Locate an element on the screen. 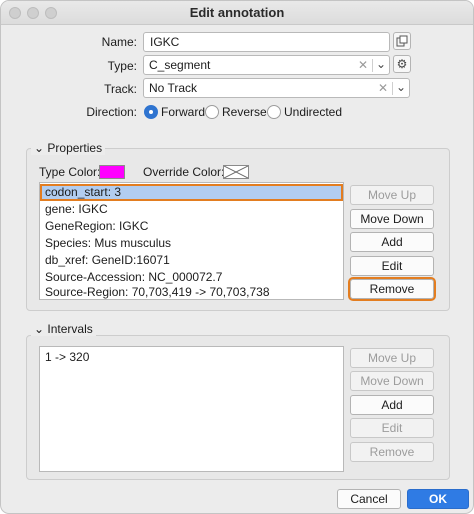 Image resolution: width=474 pixels, height=514 pixels. properties-add-button: Add is located at coordinates (392, 242).